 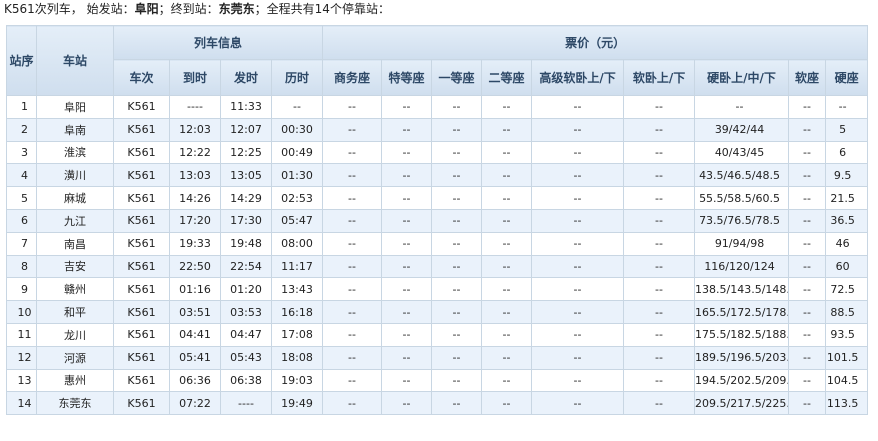 I want to click on cell-station: 河源, so click(x=75, y=357).